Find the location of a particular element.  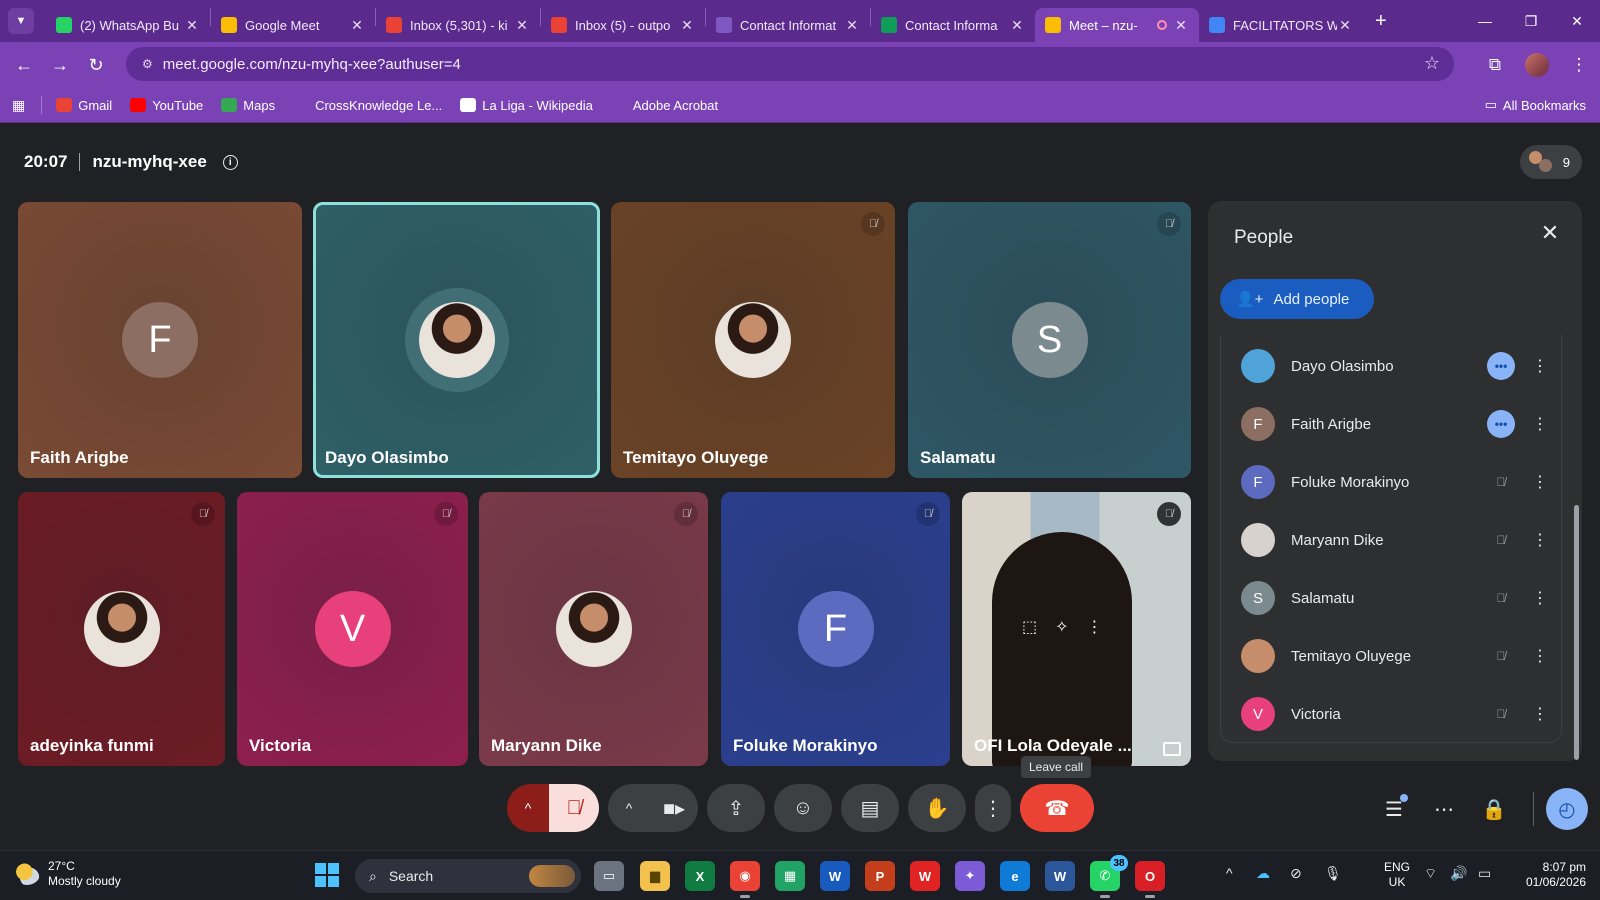

chat-button: ☰ is located at coordinates (1394, 809).